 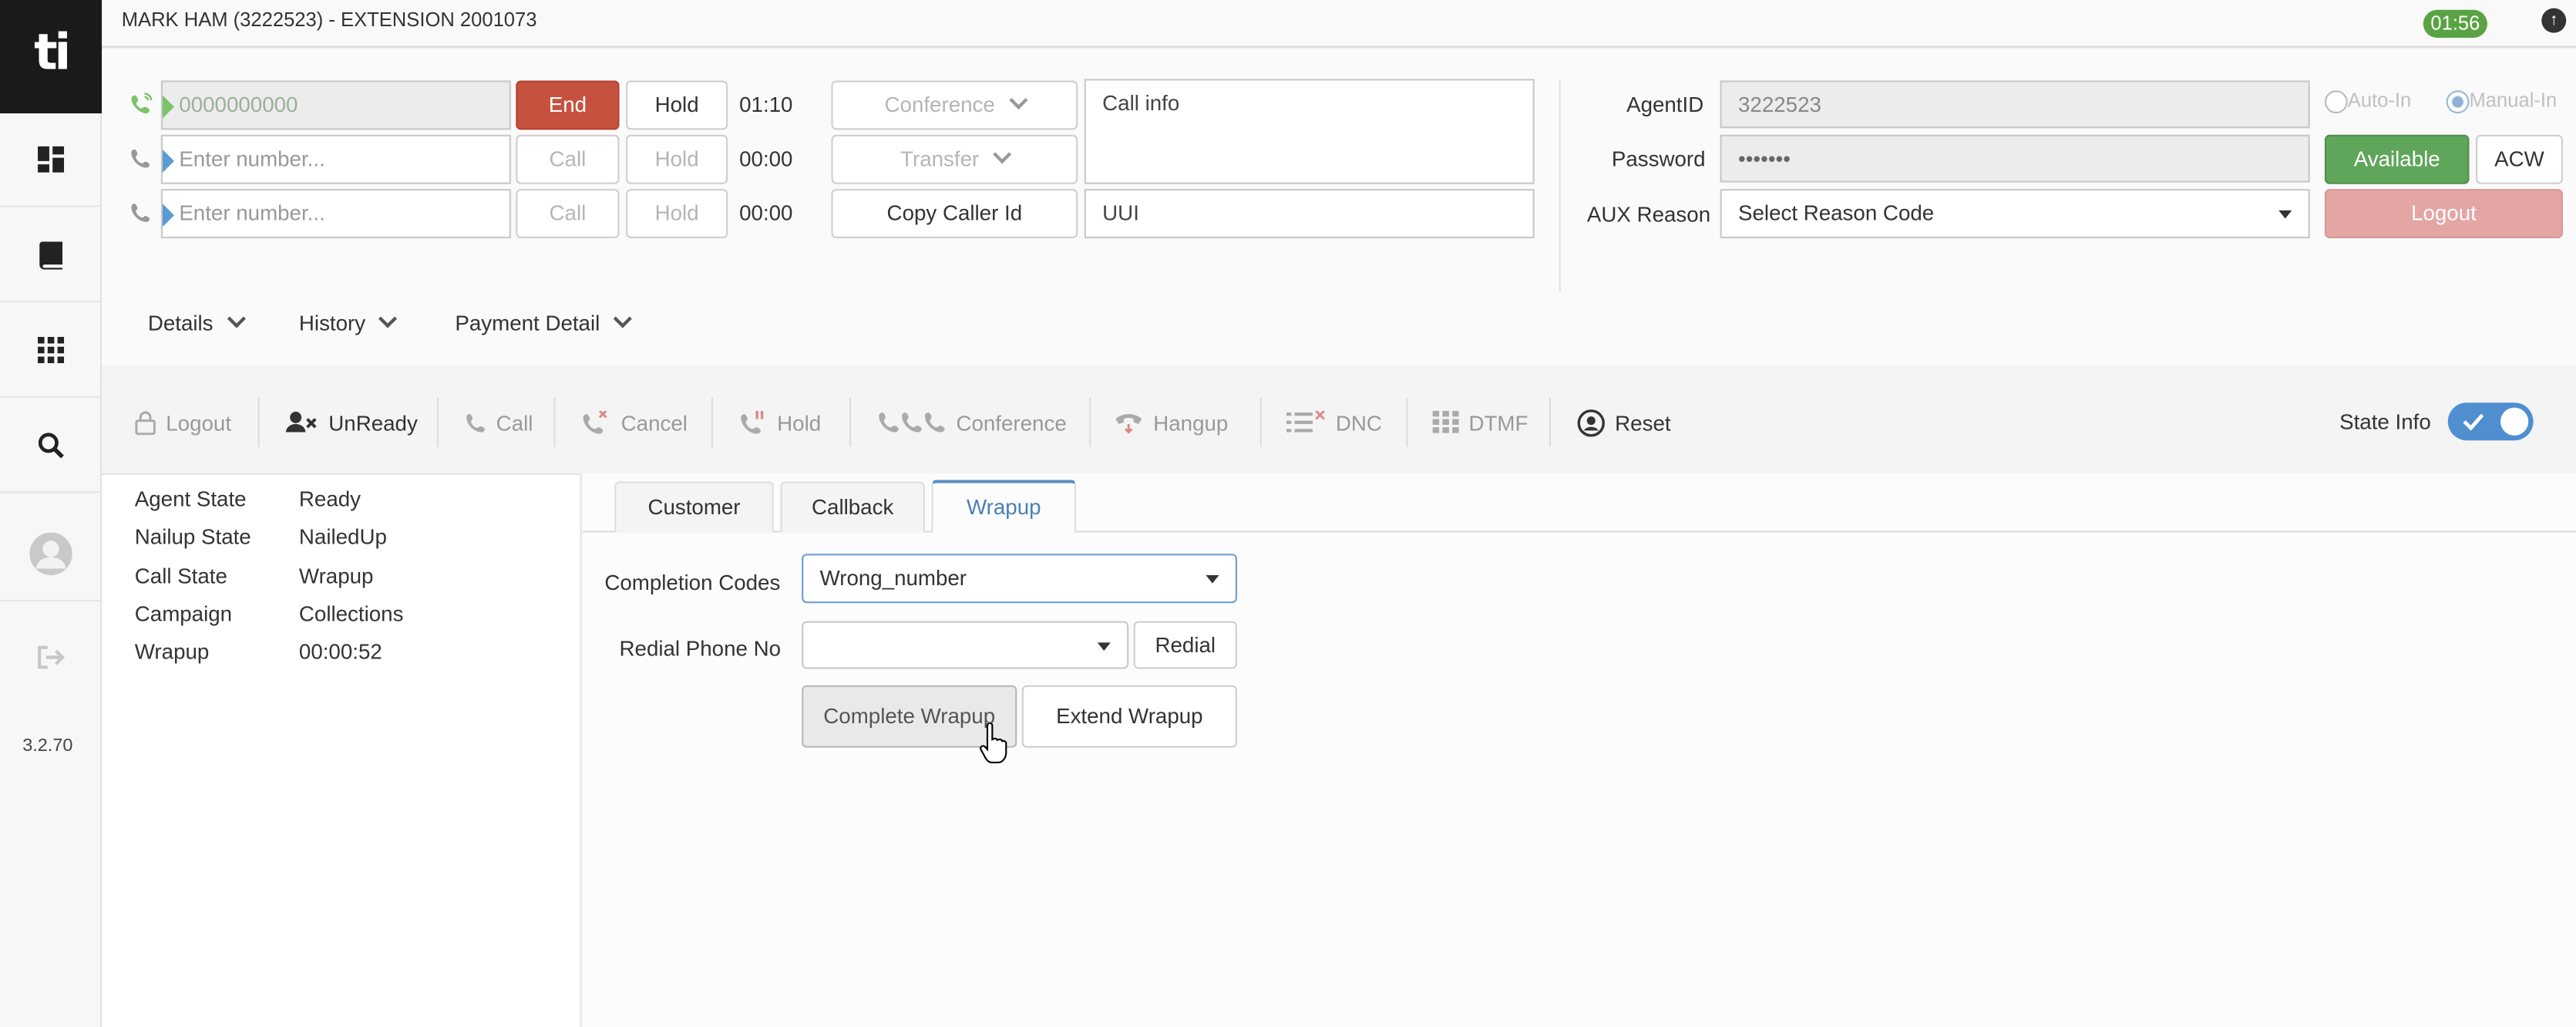 I want to click on line-2-call-button: Call, so click(x=568, y=159).